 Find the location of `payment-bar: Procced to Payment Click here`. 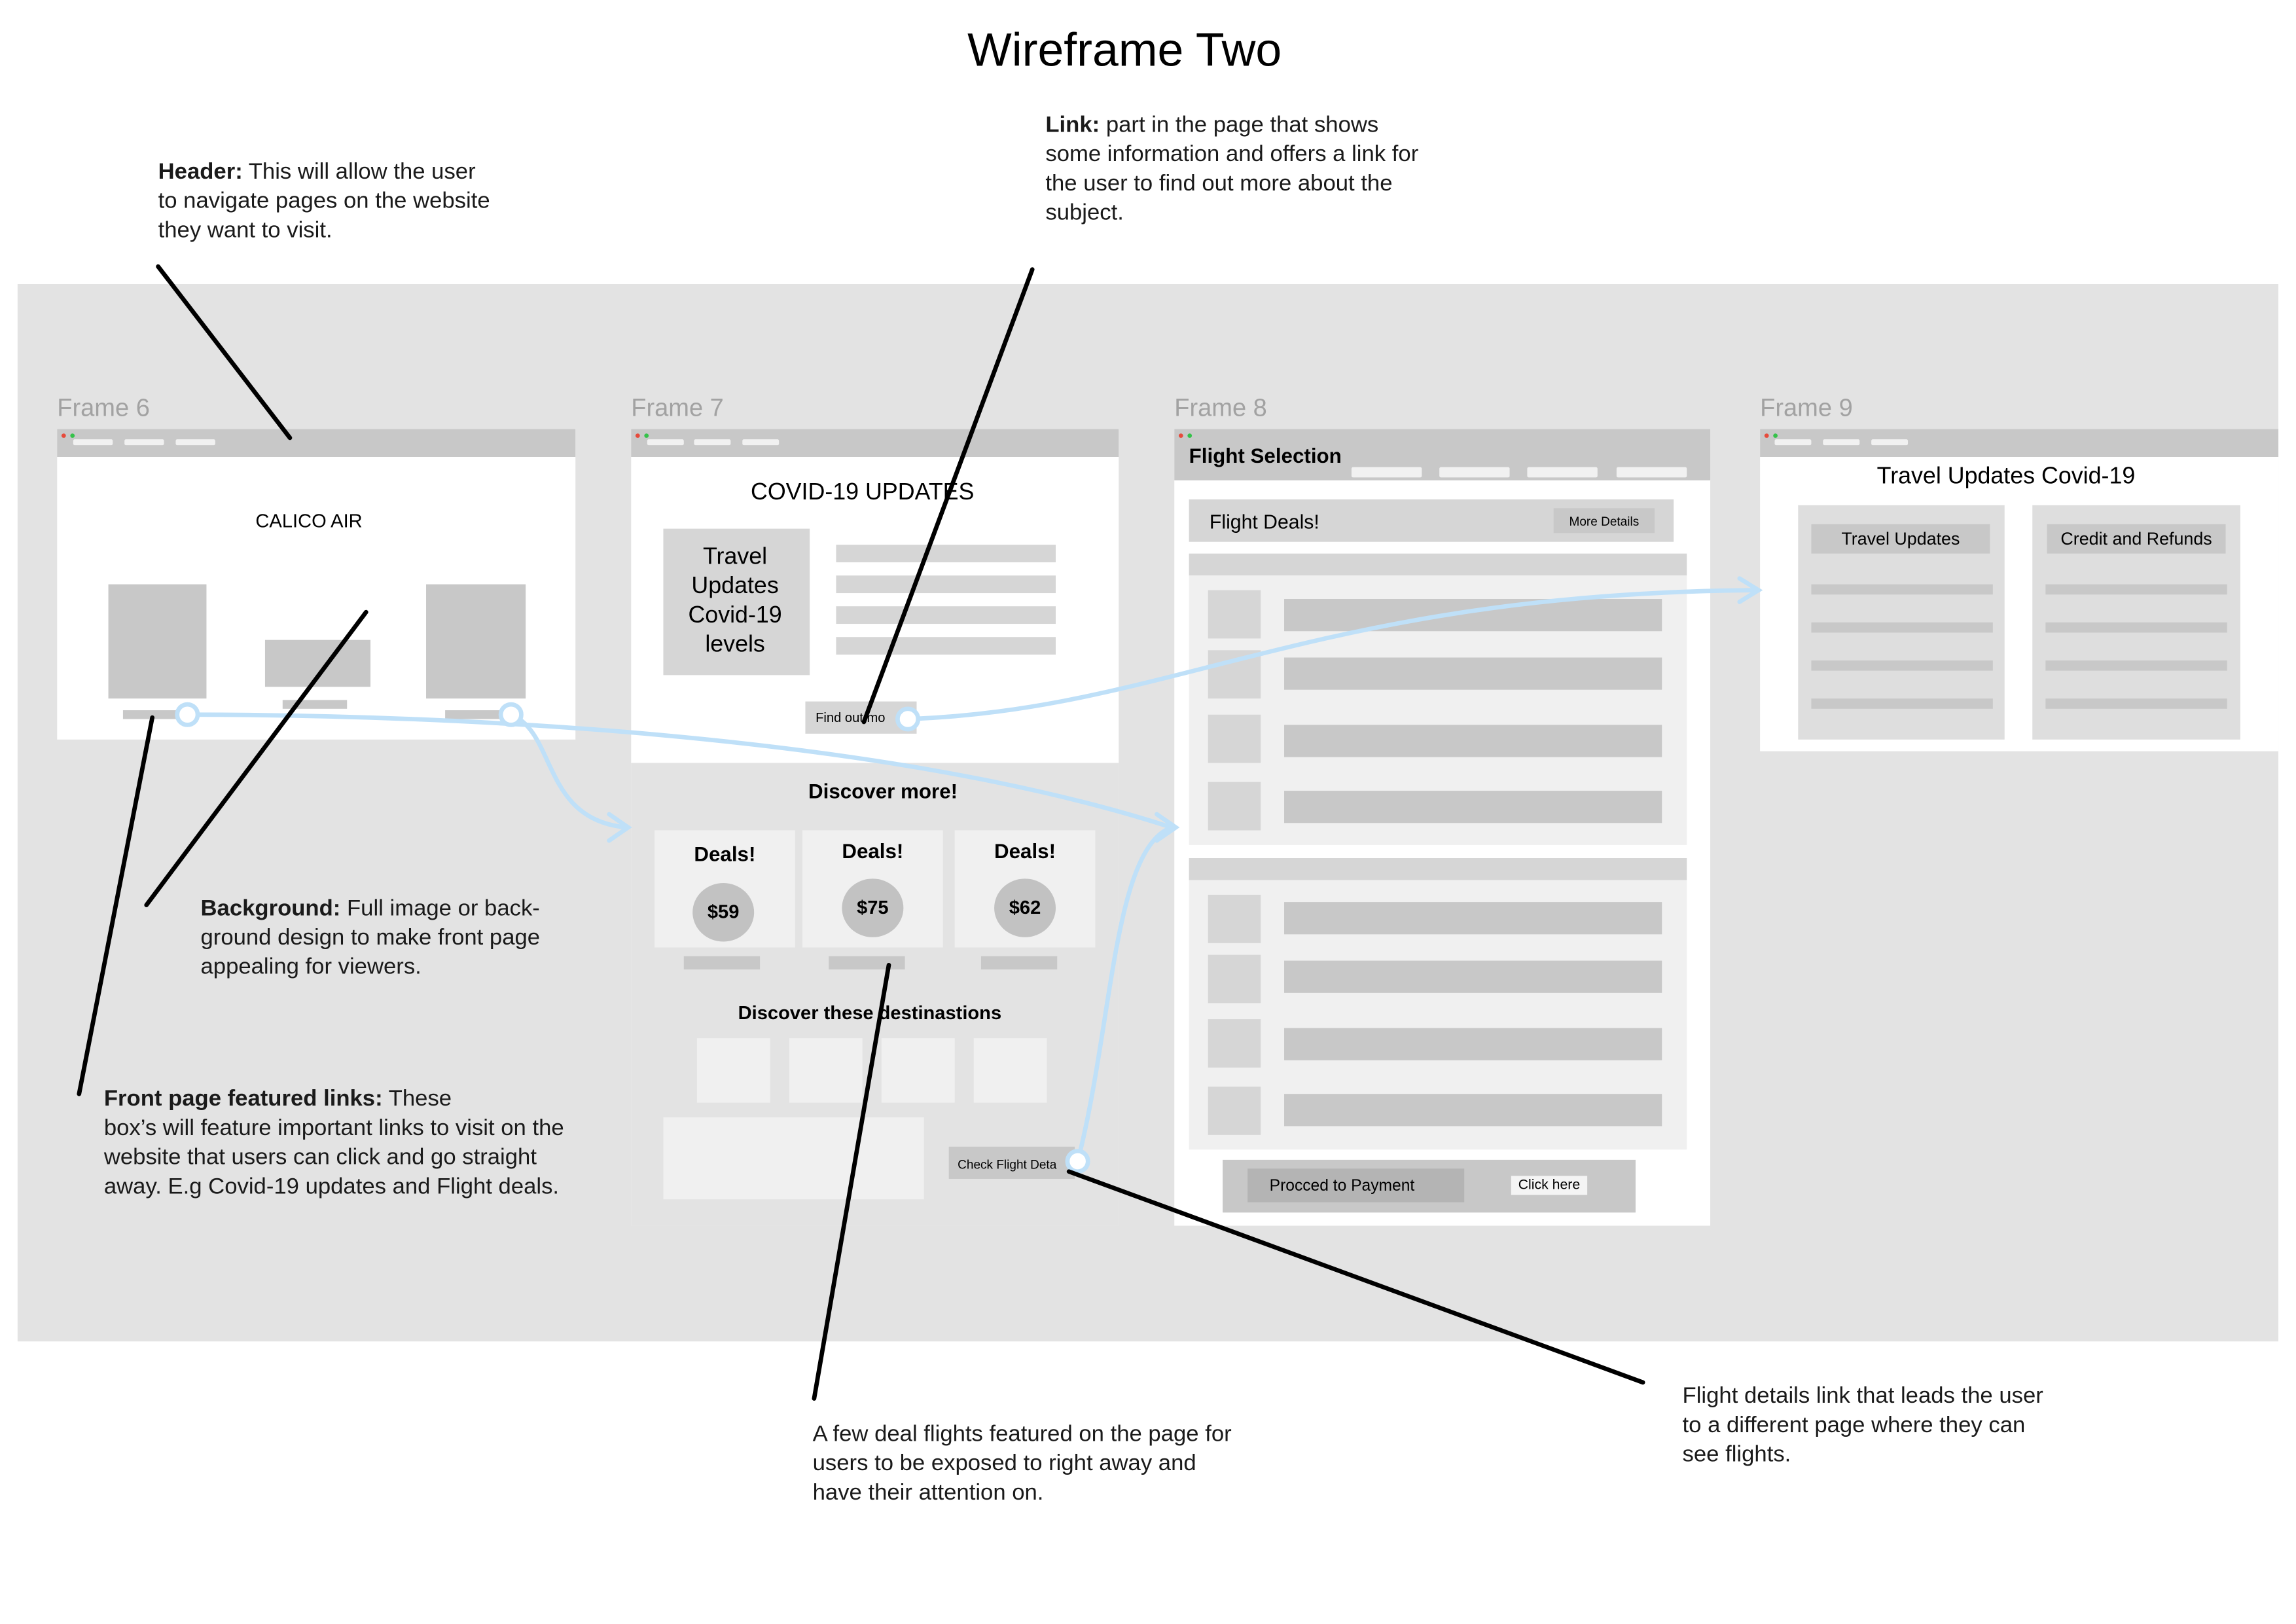

payment-bar: Procced to Payment Click here is located at coordinates (1429, 1186).